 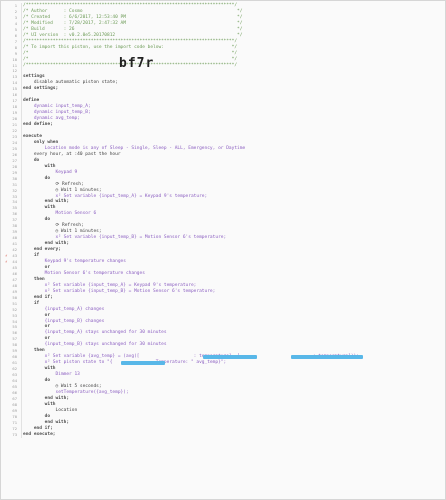 What do you see at coordinates (21, 434) in the screenshot?
I see `gutter-divider` at bounding box center [21, 434].